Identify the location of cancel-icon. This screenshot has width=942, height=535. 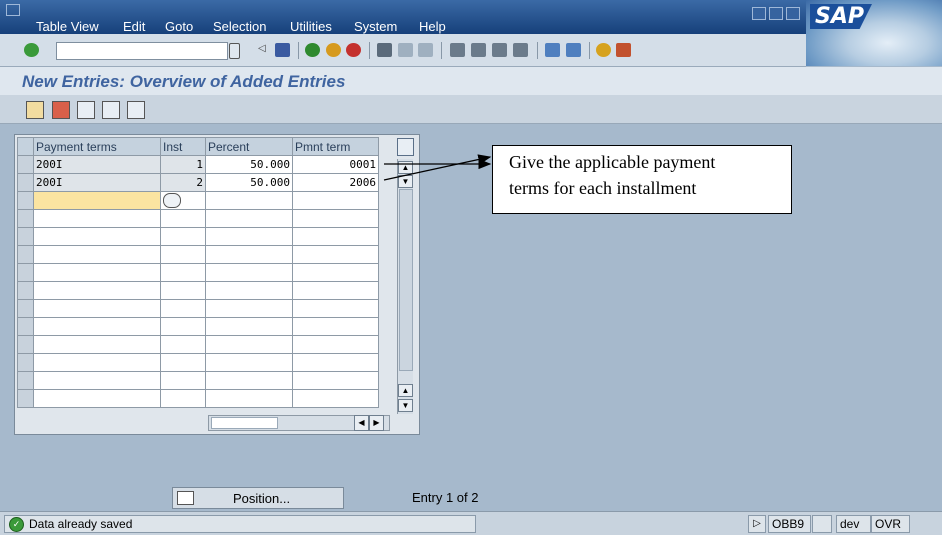
(353, 50).